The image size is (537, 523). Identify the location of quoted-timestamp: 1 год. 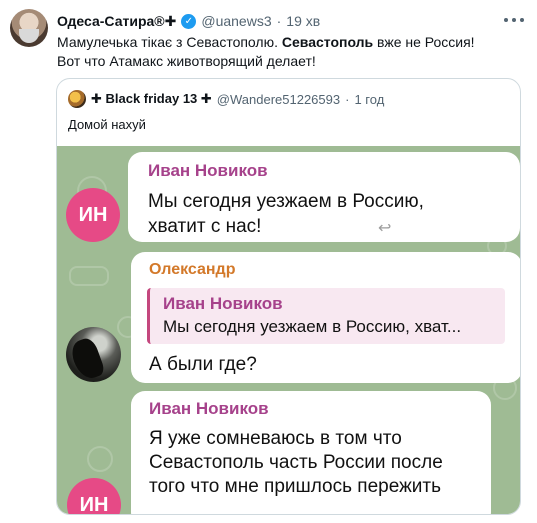
(369, 99).